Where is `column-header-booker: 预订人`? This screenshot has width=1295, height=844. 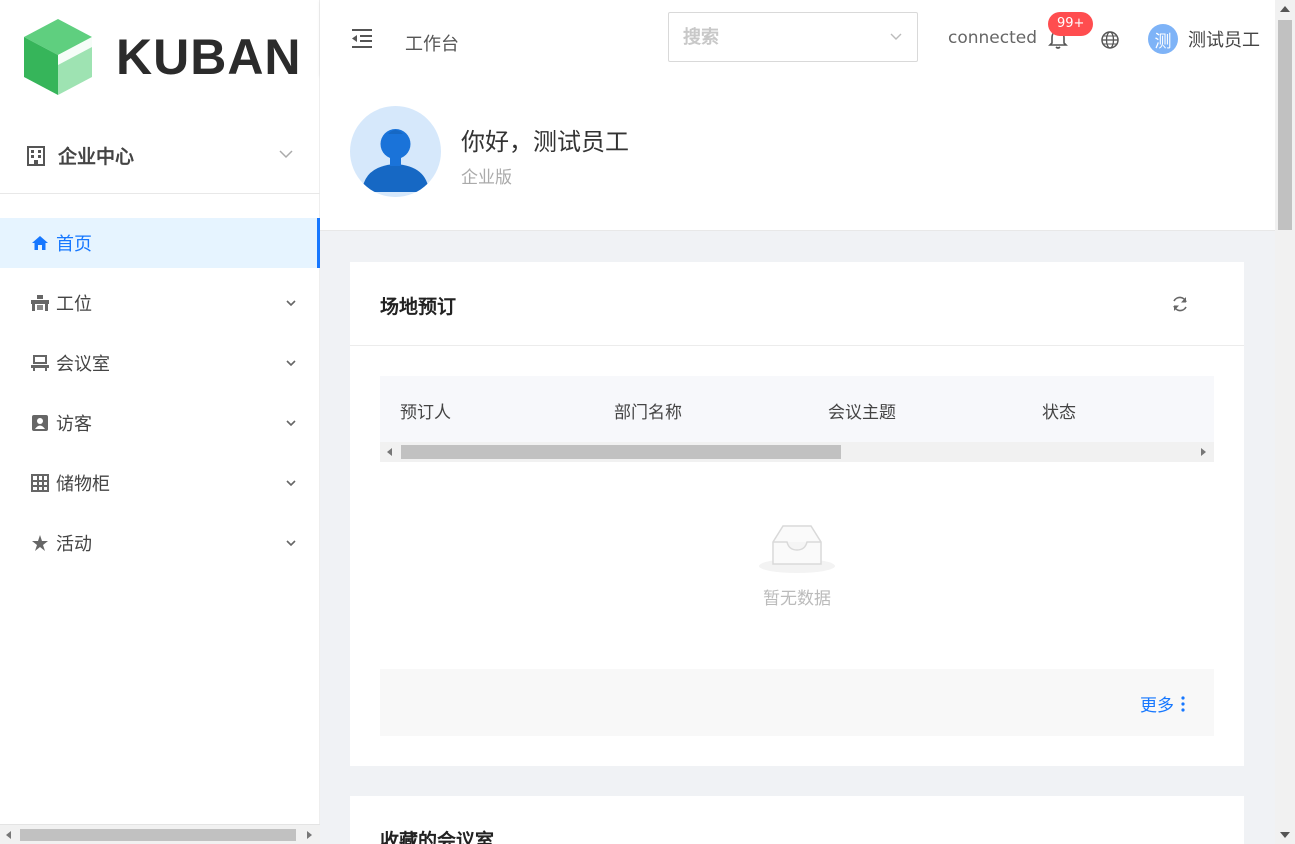 column-header-booker: 预订人 is located at coordinates (425, 413).